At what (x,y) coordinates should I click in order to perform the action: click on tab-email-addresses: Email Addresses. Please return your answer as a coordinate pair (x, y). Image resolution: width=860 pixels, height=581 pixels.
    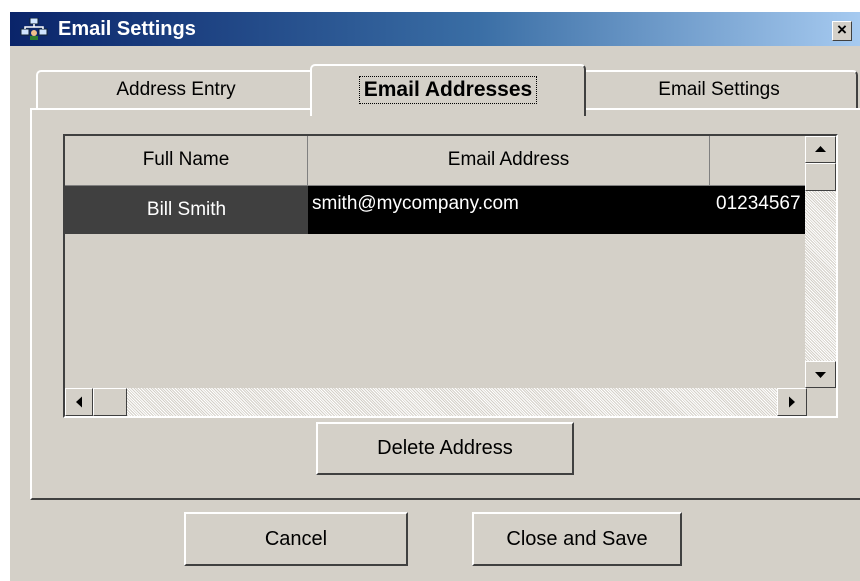
    Looking at the image, I should click on (448, 90).